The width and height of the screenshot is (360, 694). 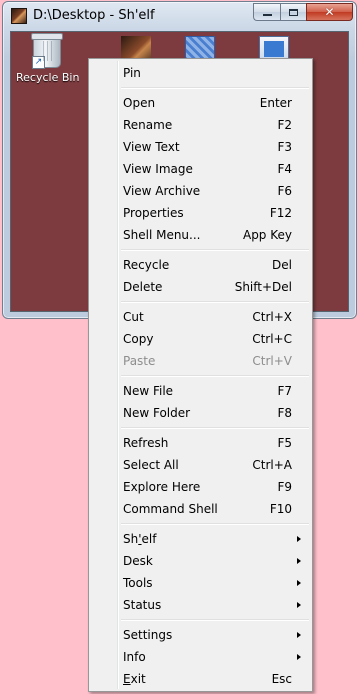 What do you see at coordinates (266, 12) in the screenshot?
I see `minimize-button` at bounding box center [266, 12].